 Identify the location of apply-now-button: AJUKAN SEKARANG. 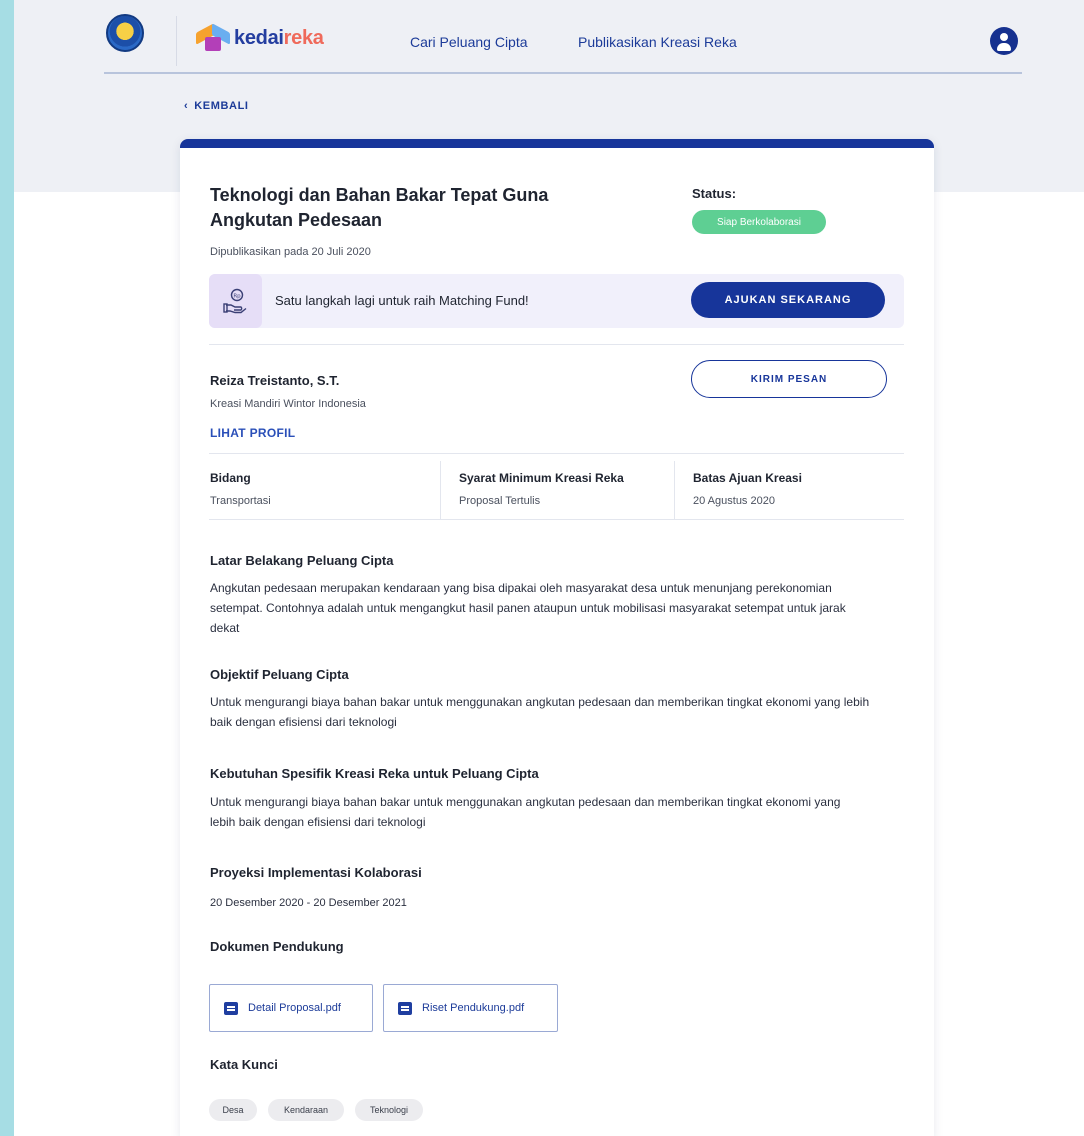
(788, 300).